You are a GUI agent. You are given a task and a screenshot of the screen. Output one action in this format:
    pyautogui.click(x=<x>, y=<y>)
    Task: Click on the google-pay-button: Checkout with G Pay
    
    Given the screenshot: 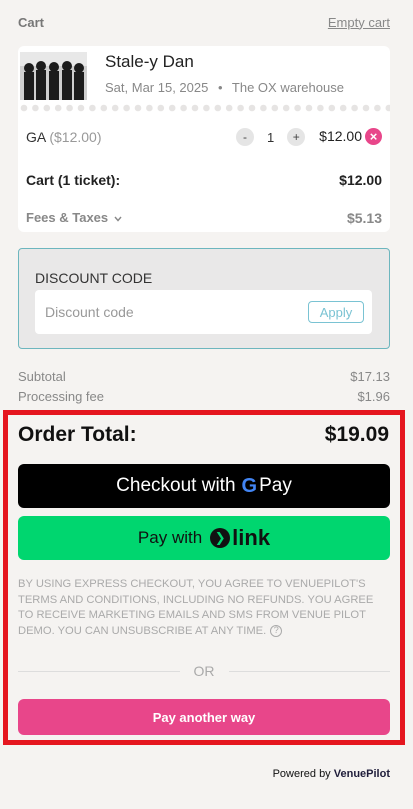 What is the action you would take?
    pyautogui.click(x=204, y=486)
    